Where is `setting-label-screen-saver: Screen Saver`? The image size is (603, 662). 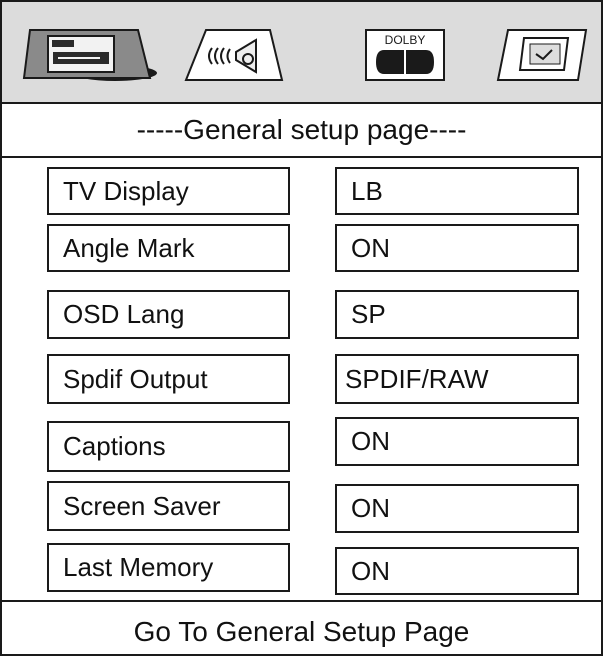 setting-label-screen-saver: Screen Saver is located at coordinates (168, 506).